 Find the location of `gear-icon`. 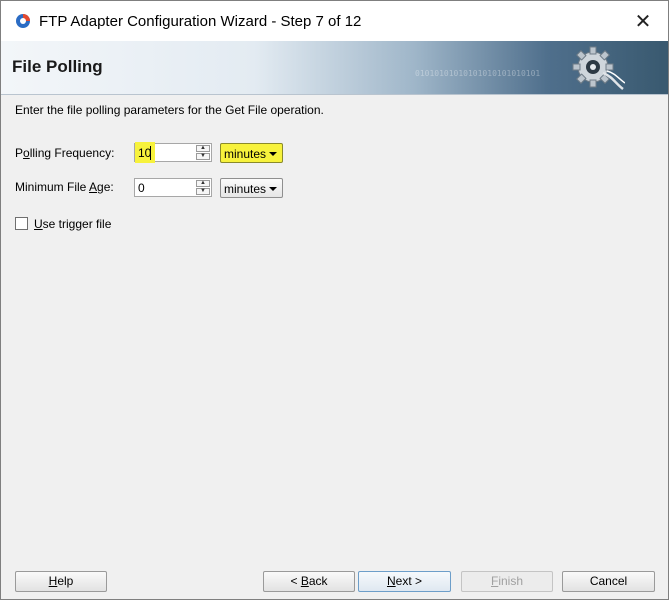

gear-icon is located at coordinates (598, 68).